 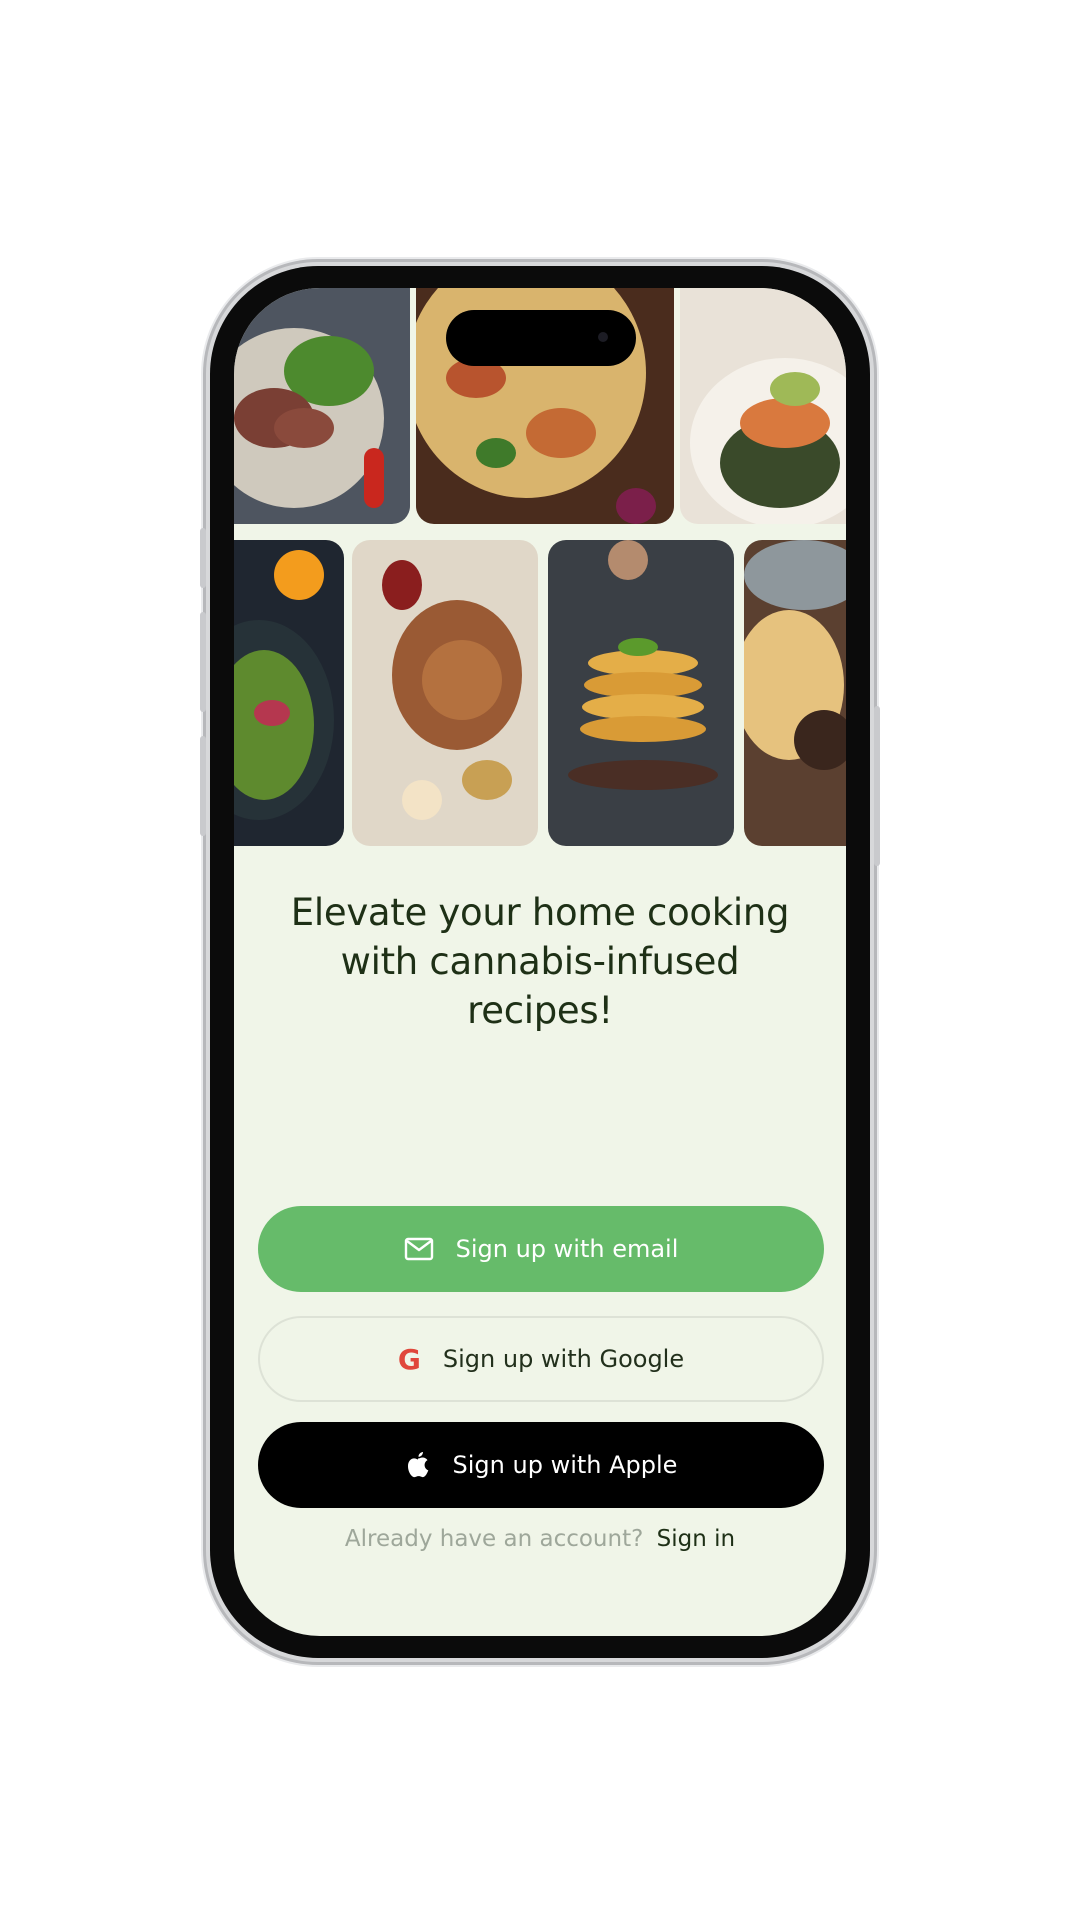 What do you see at coordinates (795, 693) in the screenshot?
I see `pastry-photo` at bounding box center [795, 693].